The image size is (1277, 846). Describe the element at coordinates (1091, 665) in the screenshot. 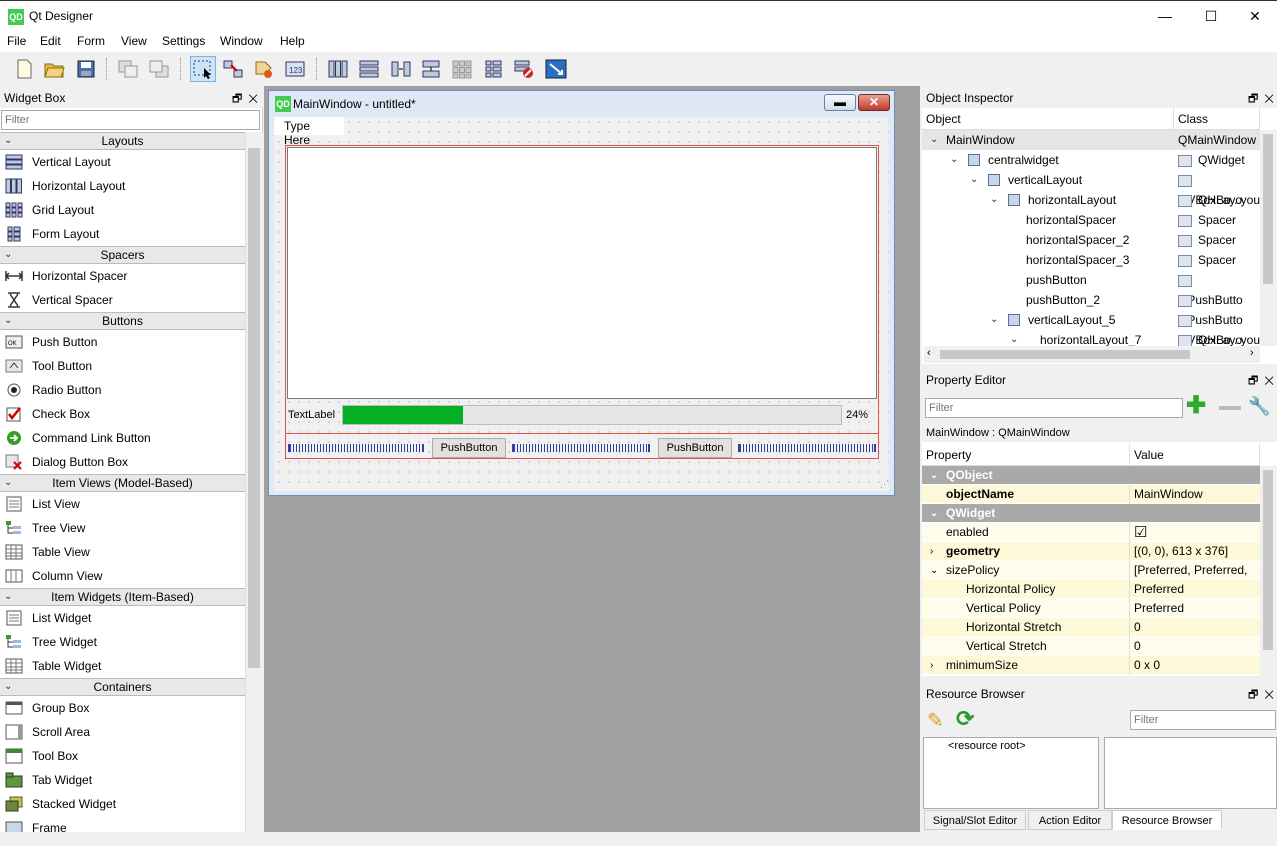

I see `property-row: › minimumSize 0 x 0` at that location.